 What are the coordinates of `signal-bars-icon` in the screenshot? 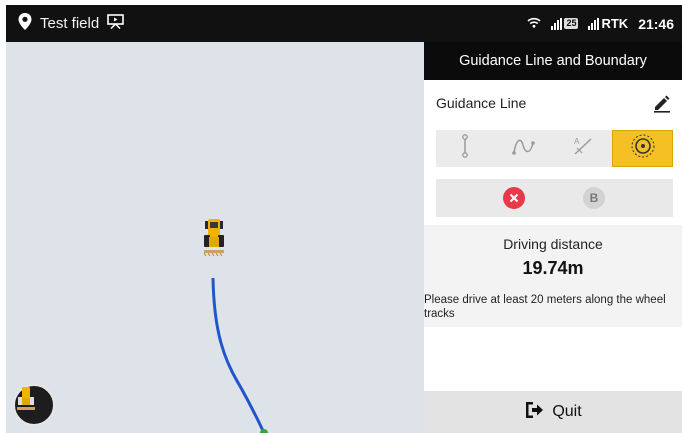 It's located at (557, 23).